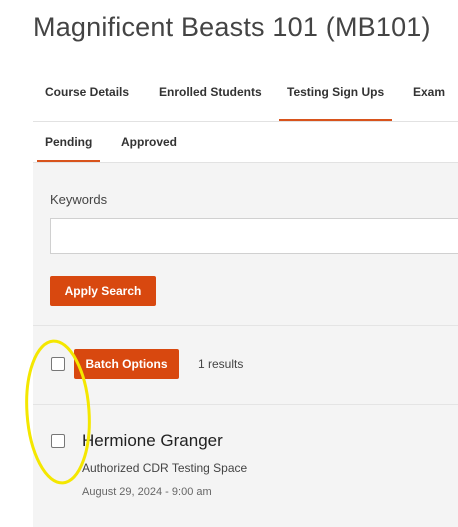  What do you see at coordinates (79, 199) in the screenshot?
I see `keywords-label: Keywords` at bounding box center [79, 199].